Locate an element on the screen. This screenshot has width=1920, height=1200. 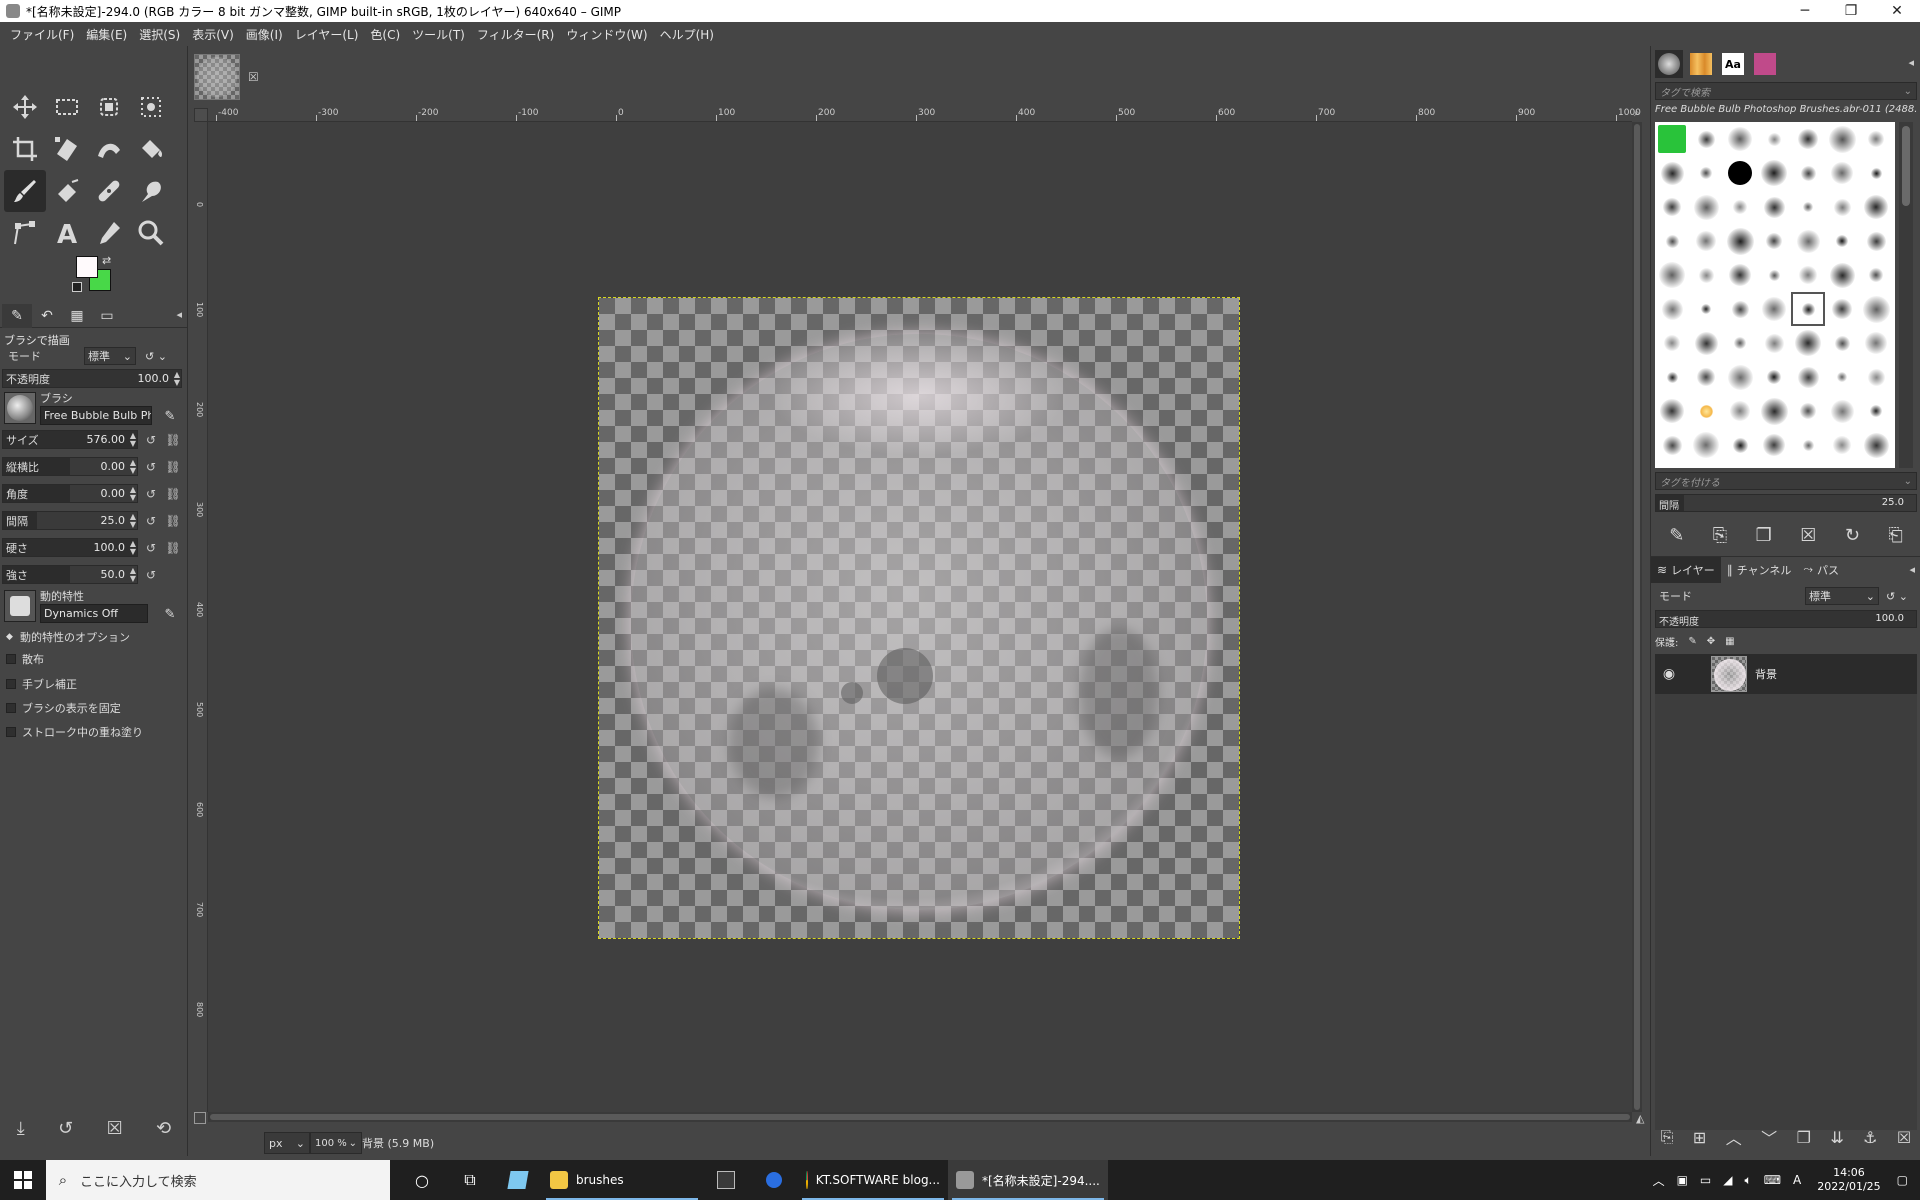
swap-colors-icon: ⇄ is located at coordinates (106, 260).